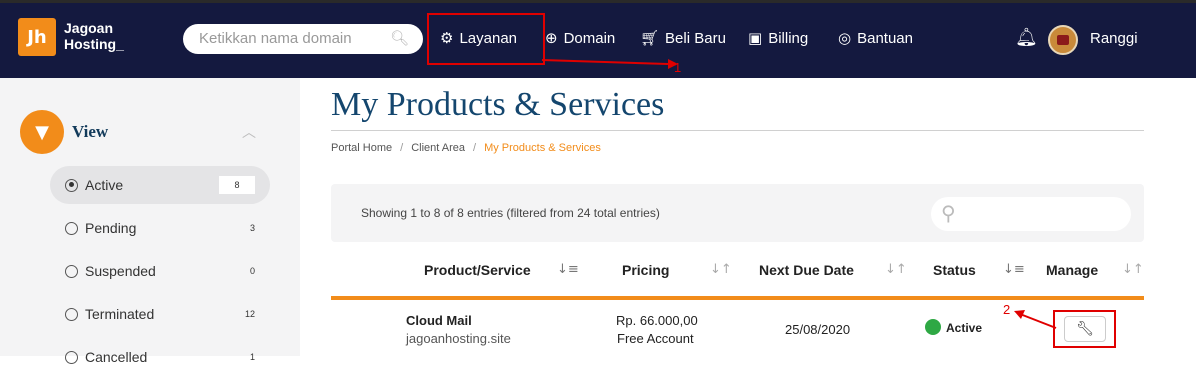 Image resolution: width=1196 pixels, height=376 pixels. I want to click on domain-search-input, so click(294, 38).